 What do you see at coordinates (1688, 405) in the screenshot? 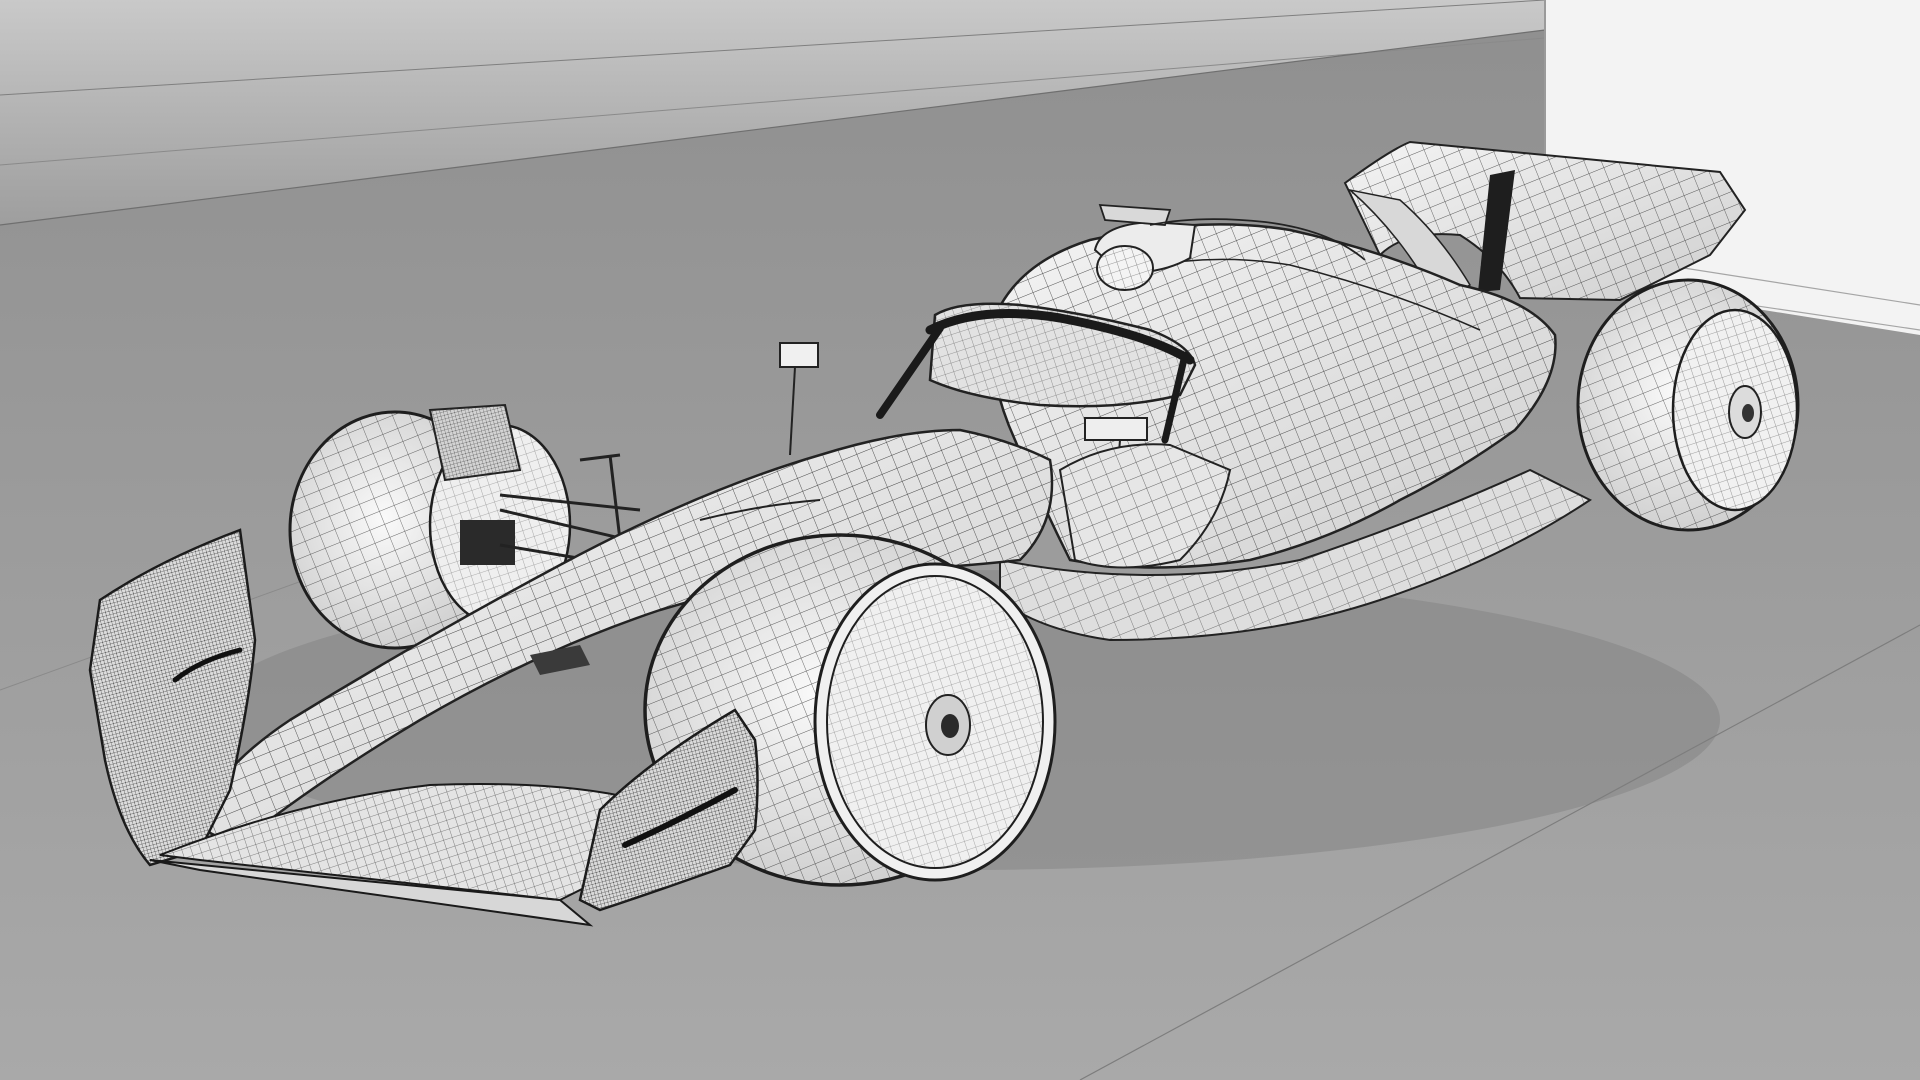
I see `rear-right-tyre` at bounding box center [1688, 405].